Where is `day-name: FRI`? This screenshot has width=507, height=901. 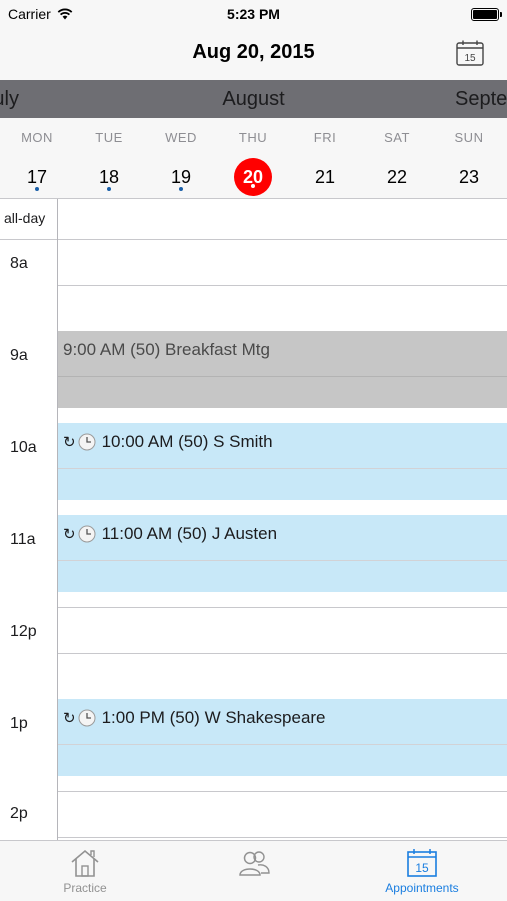
day-name: FRI is located at coordinates (325, 137).